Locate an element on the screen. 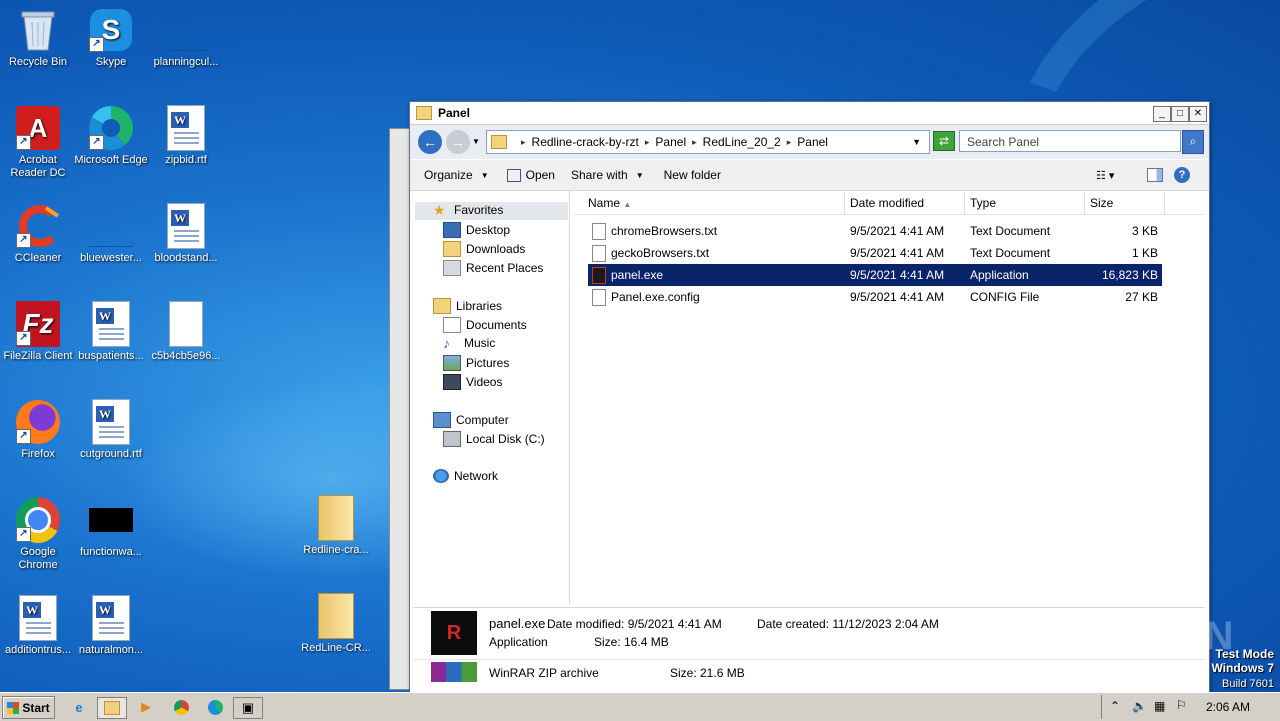  edge-taskbar-icon is located at coordinates (215, 707).